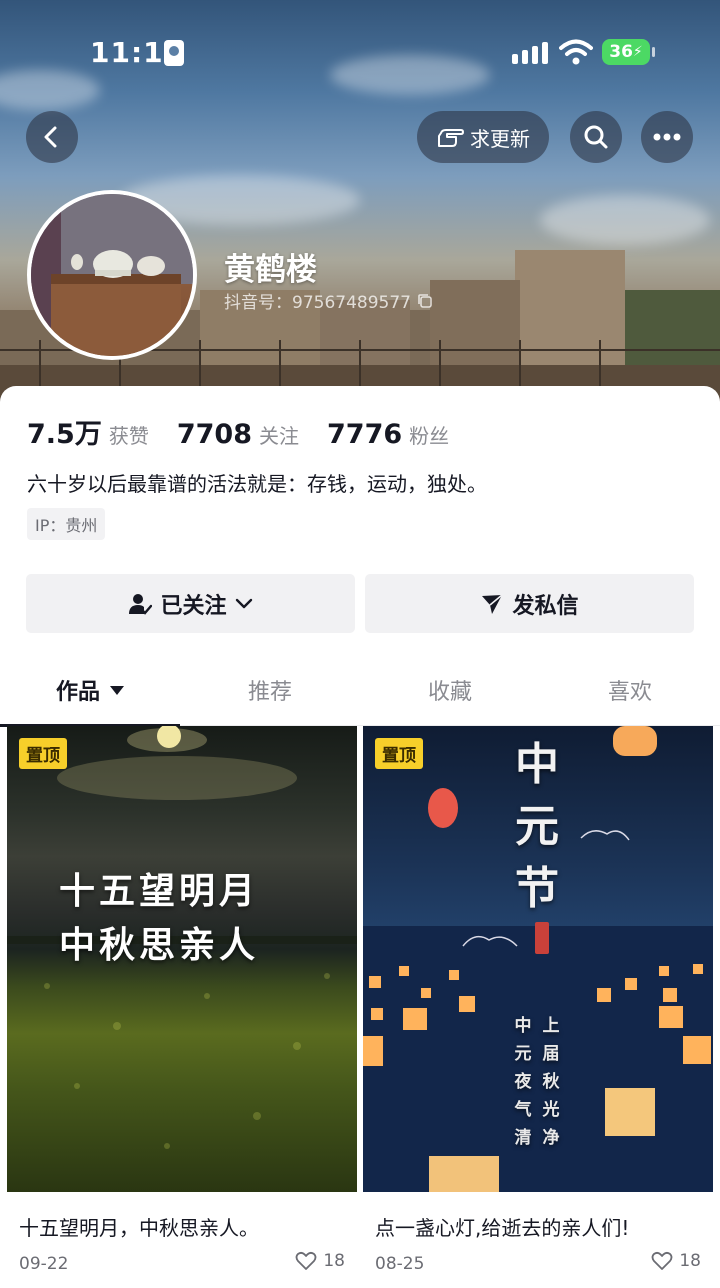  I want to click on request-update-label: 求更新, so click(500, 138).